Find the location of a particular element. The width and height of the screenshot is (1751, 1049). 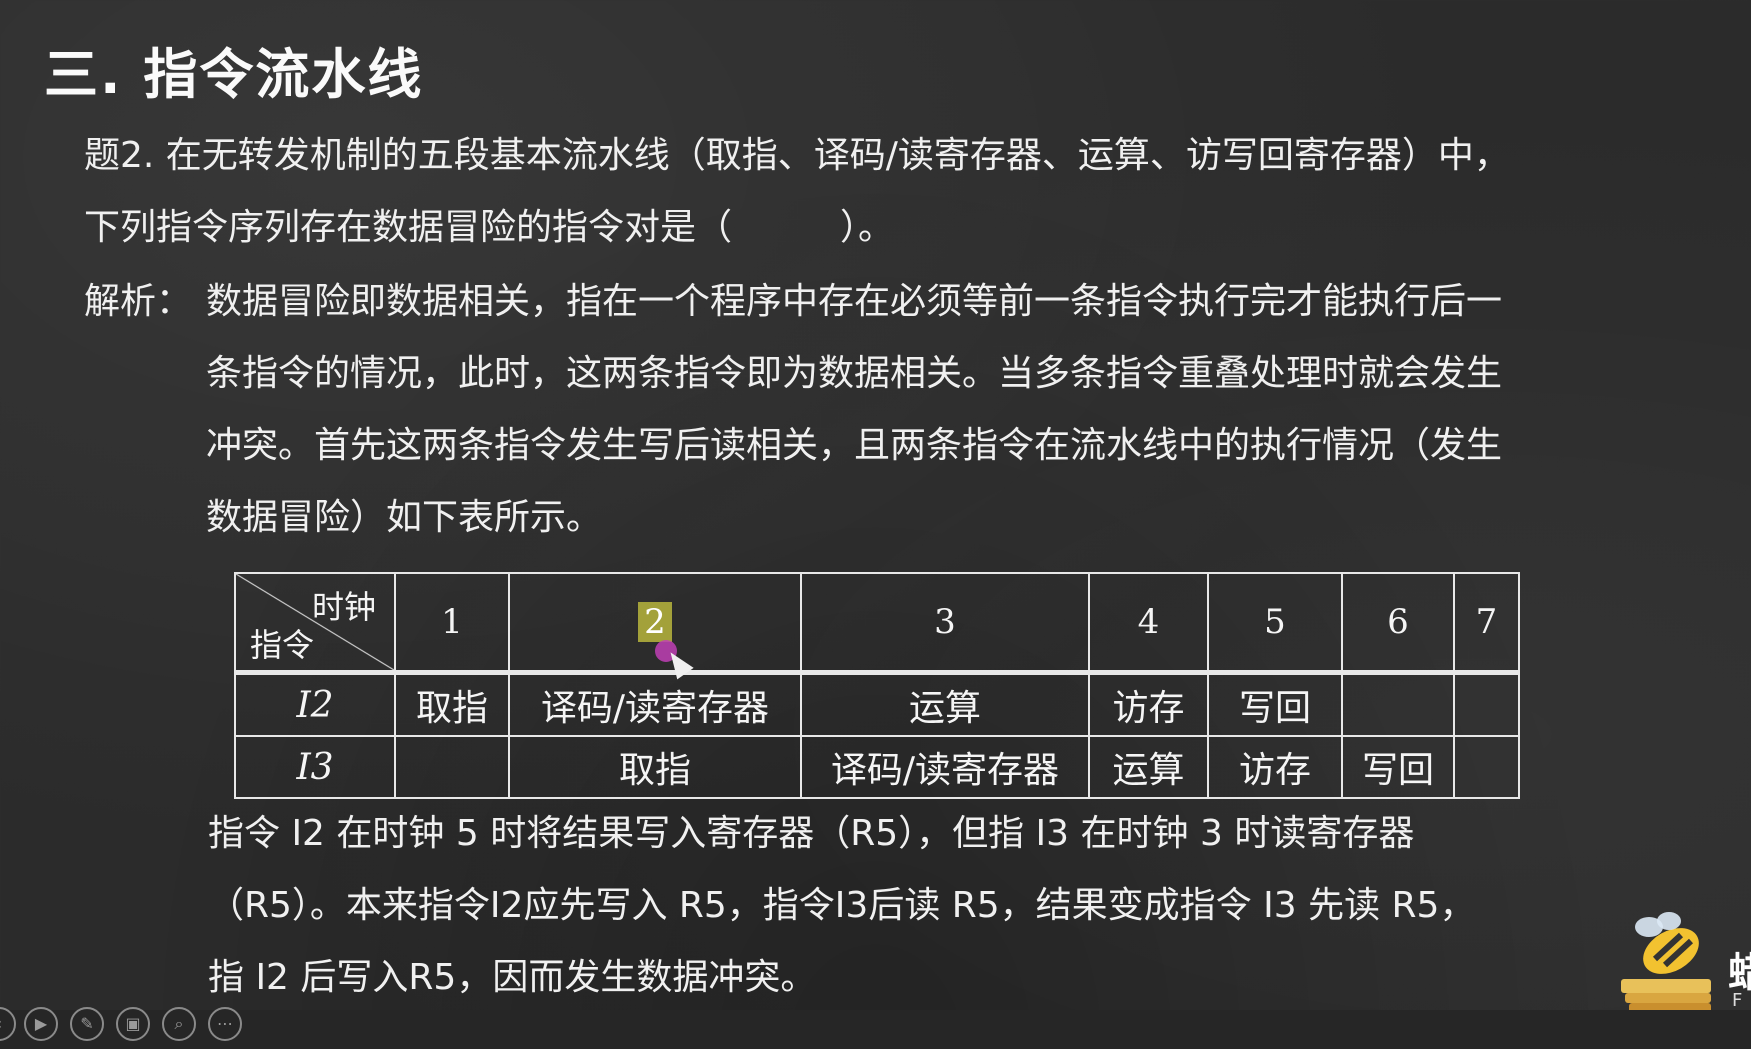

table-row-i2: I2 取指 译码/读寄存器 运算 访存 写回 is located at coordinates (877, 704).